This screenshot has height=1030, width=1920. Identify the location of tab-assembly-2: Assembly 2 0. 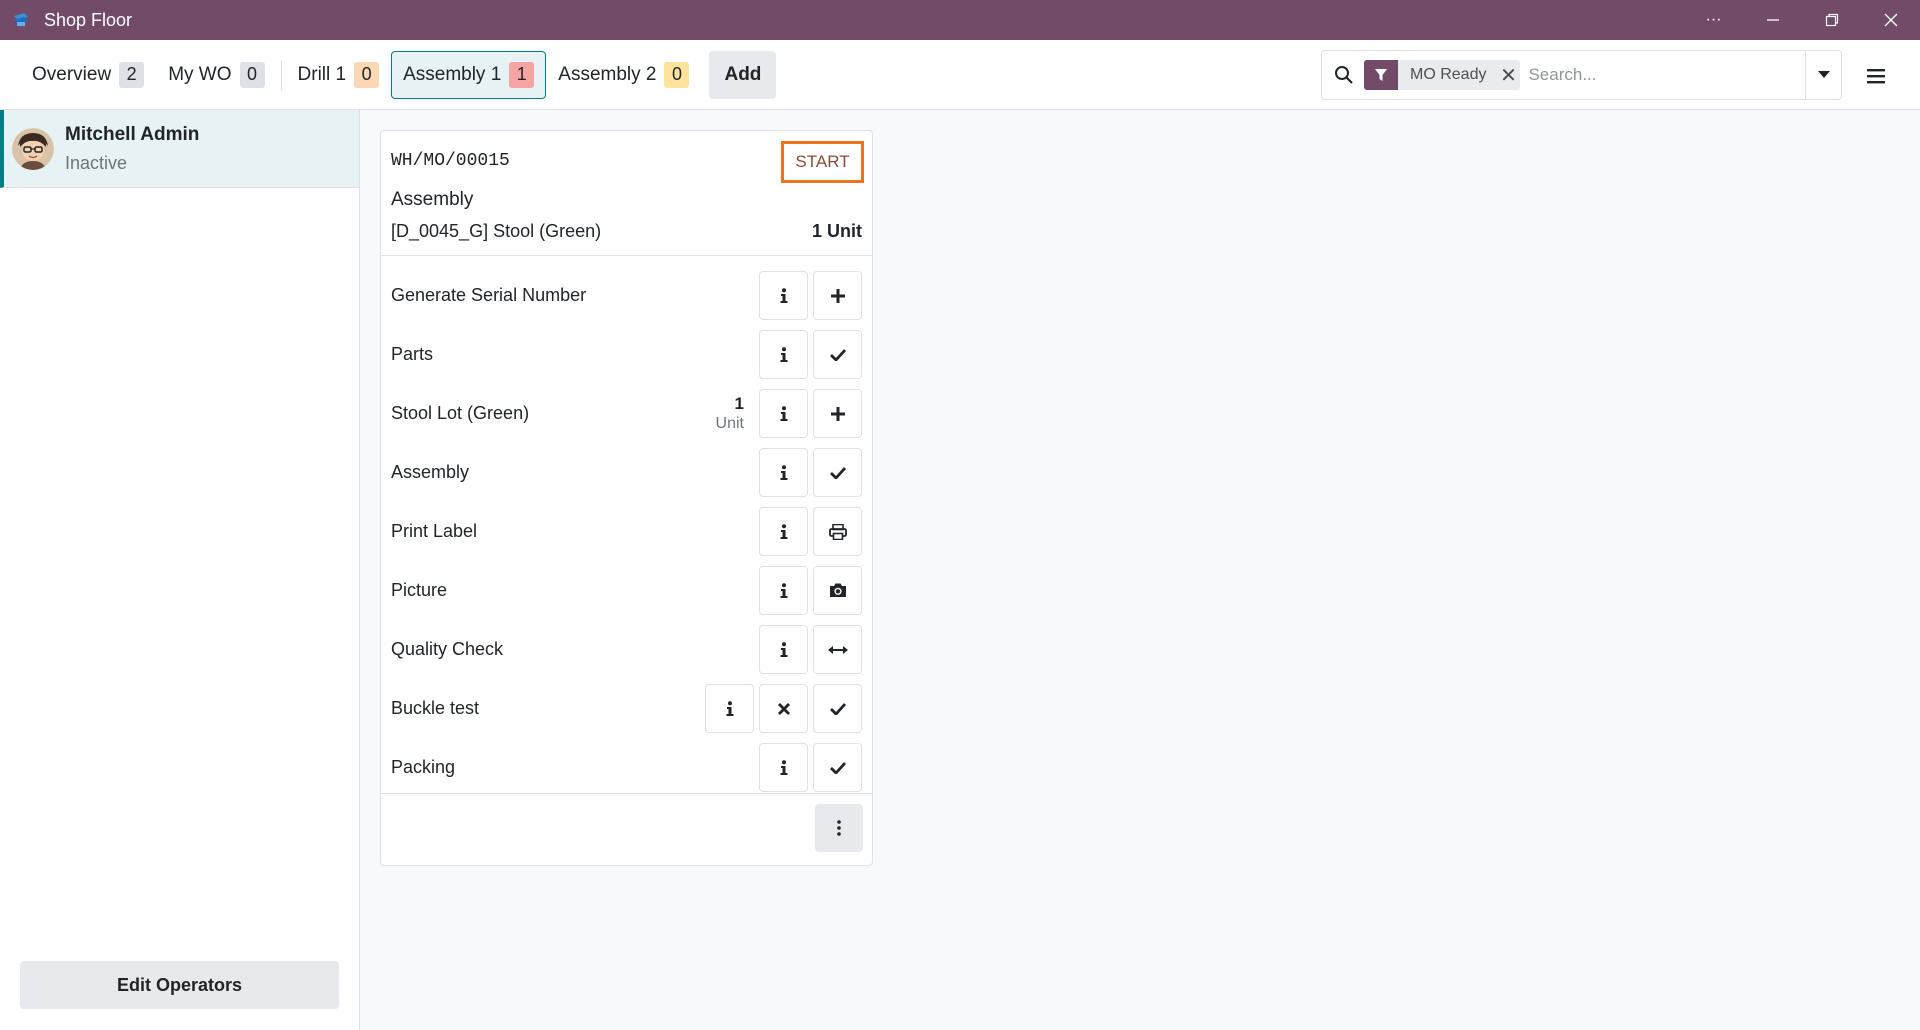
(623, 75).